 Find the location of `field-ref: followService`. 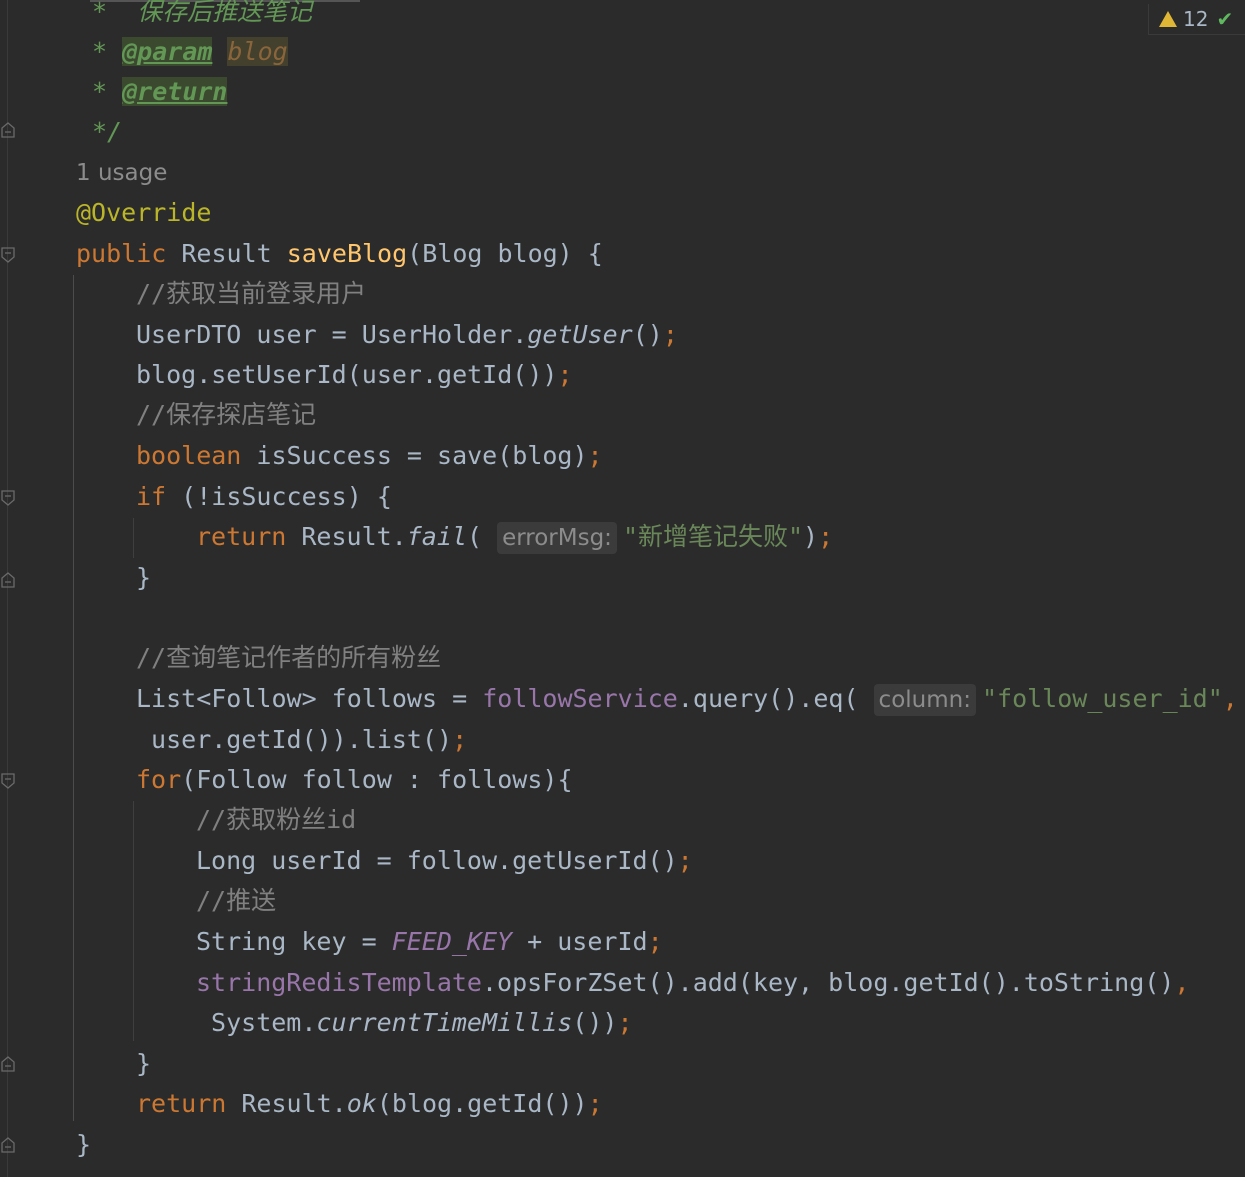

field-ref: followService is located at coordinates (580, 698).